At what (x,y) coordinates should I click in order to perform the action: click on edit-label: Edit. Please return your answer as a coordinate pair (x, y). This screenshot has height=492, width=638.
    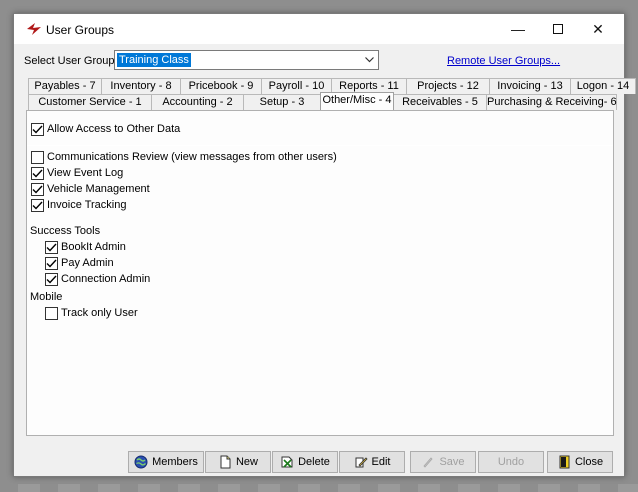
    Looking at the image, I should click on (381, 462).